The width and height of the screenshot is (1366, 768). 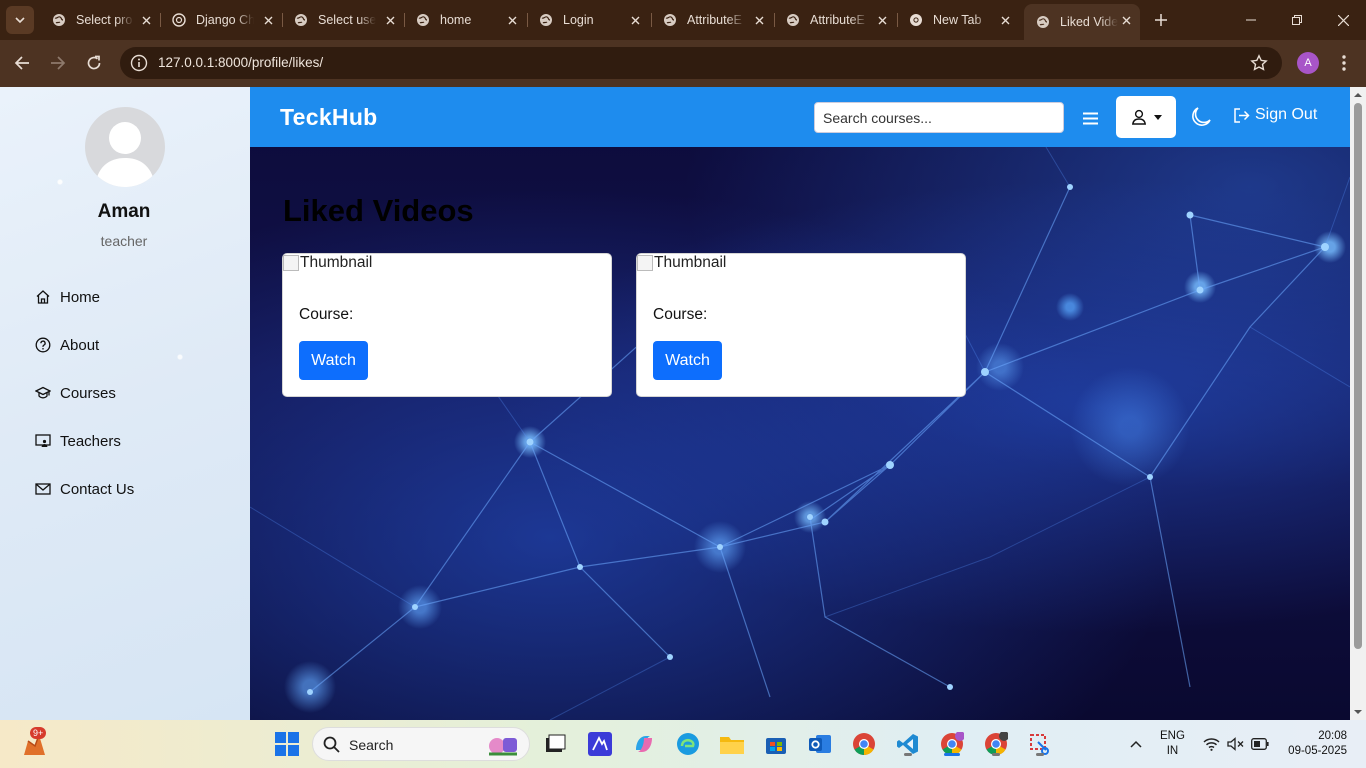 I want to click on restore-button, so click(x=1297, y=20).